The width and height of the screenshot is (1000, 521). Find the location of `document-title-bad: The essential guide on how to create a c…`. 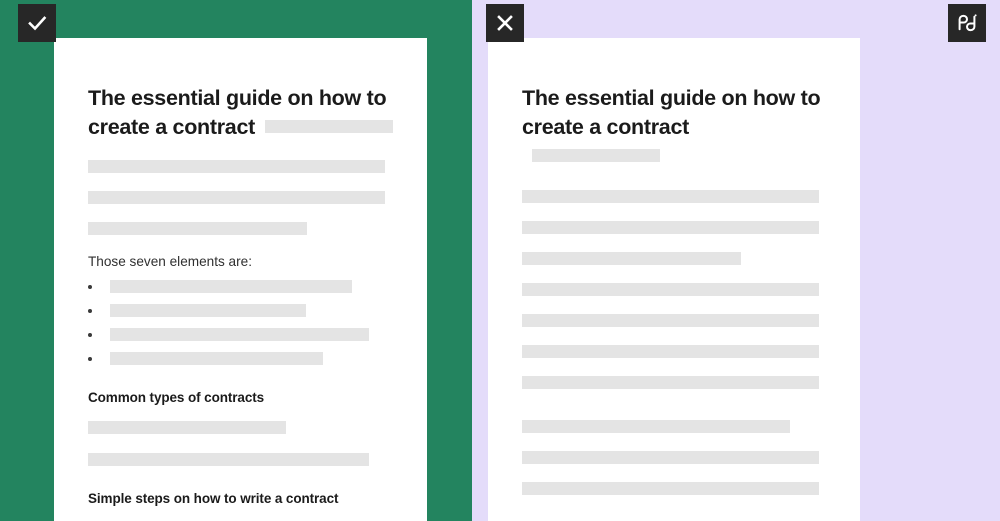

document-title-bad: The essential guide on how to create a c… is located at coordinates (674, 127).